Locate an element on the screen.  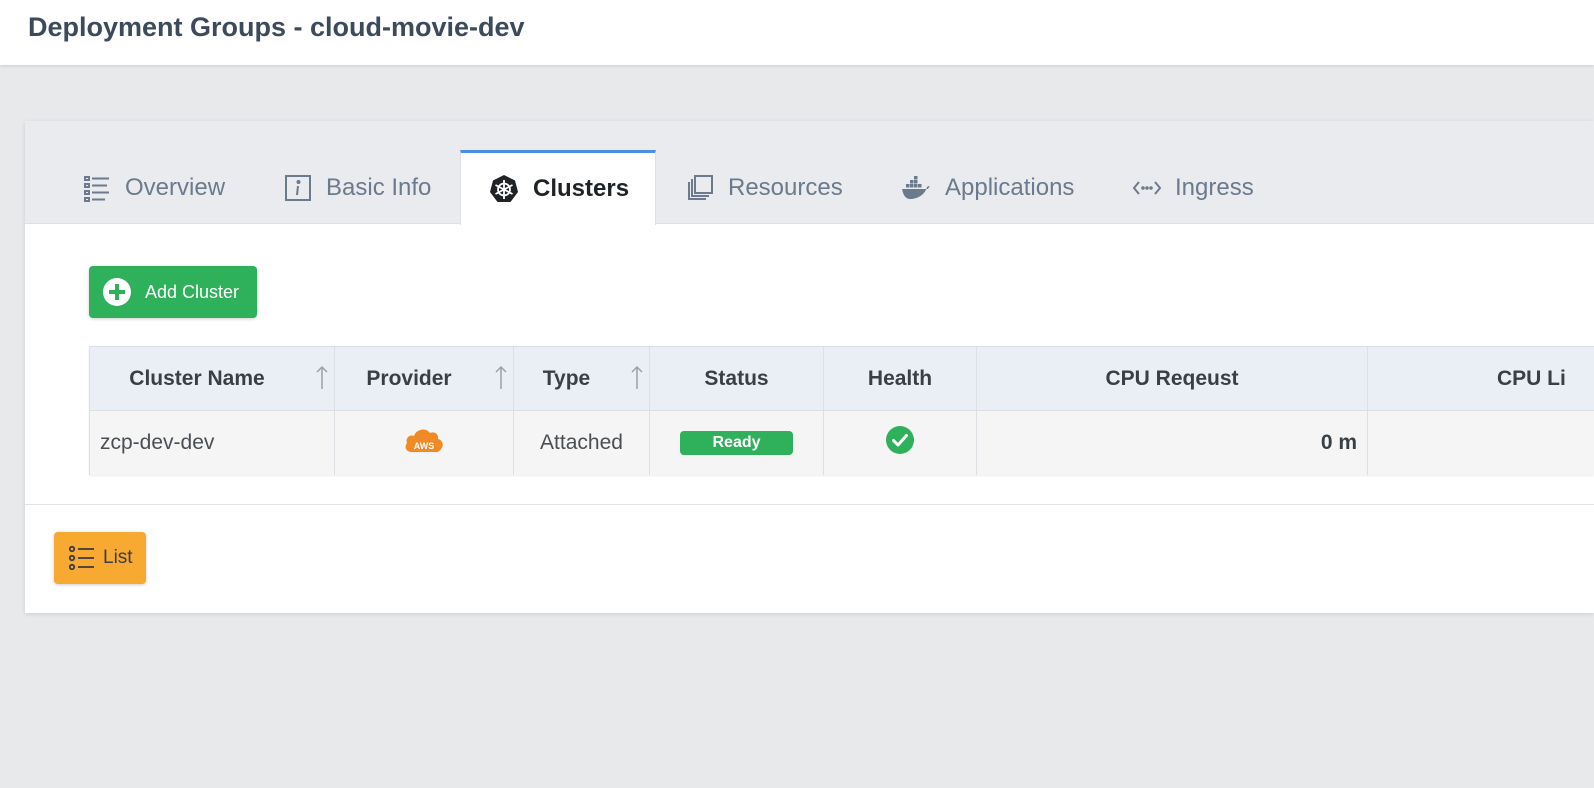
docker-icon is located at coordinates (916, 188).